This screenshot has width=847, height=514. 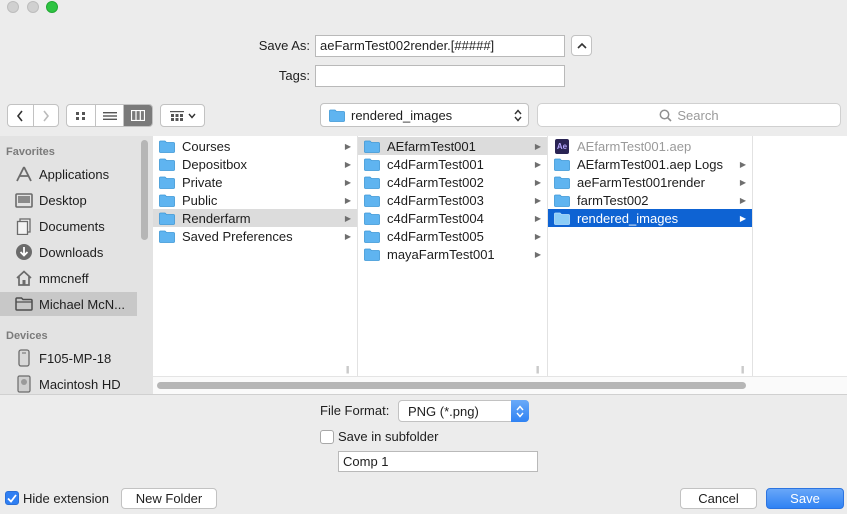 I want to click on forward-button, so click(x=46, y=115).